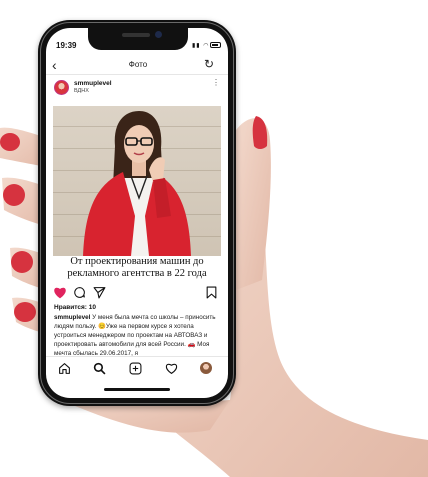 The width and height of the screenshot is (428, 477). What do you see at coordinates (209, 64) in the screenshot?
I see `refresh-icon: ↻` at bounding box center [209, 64].